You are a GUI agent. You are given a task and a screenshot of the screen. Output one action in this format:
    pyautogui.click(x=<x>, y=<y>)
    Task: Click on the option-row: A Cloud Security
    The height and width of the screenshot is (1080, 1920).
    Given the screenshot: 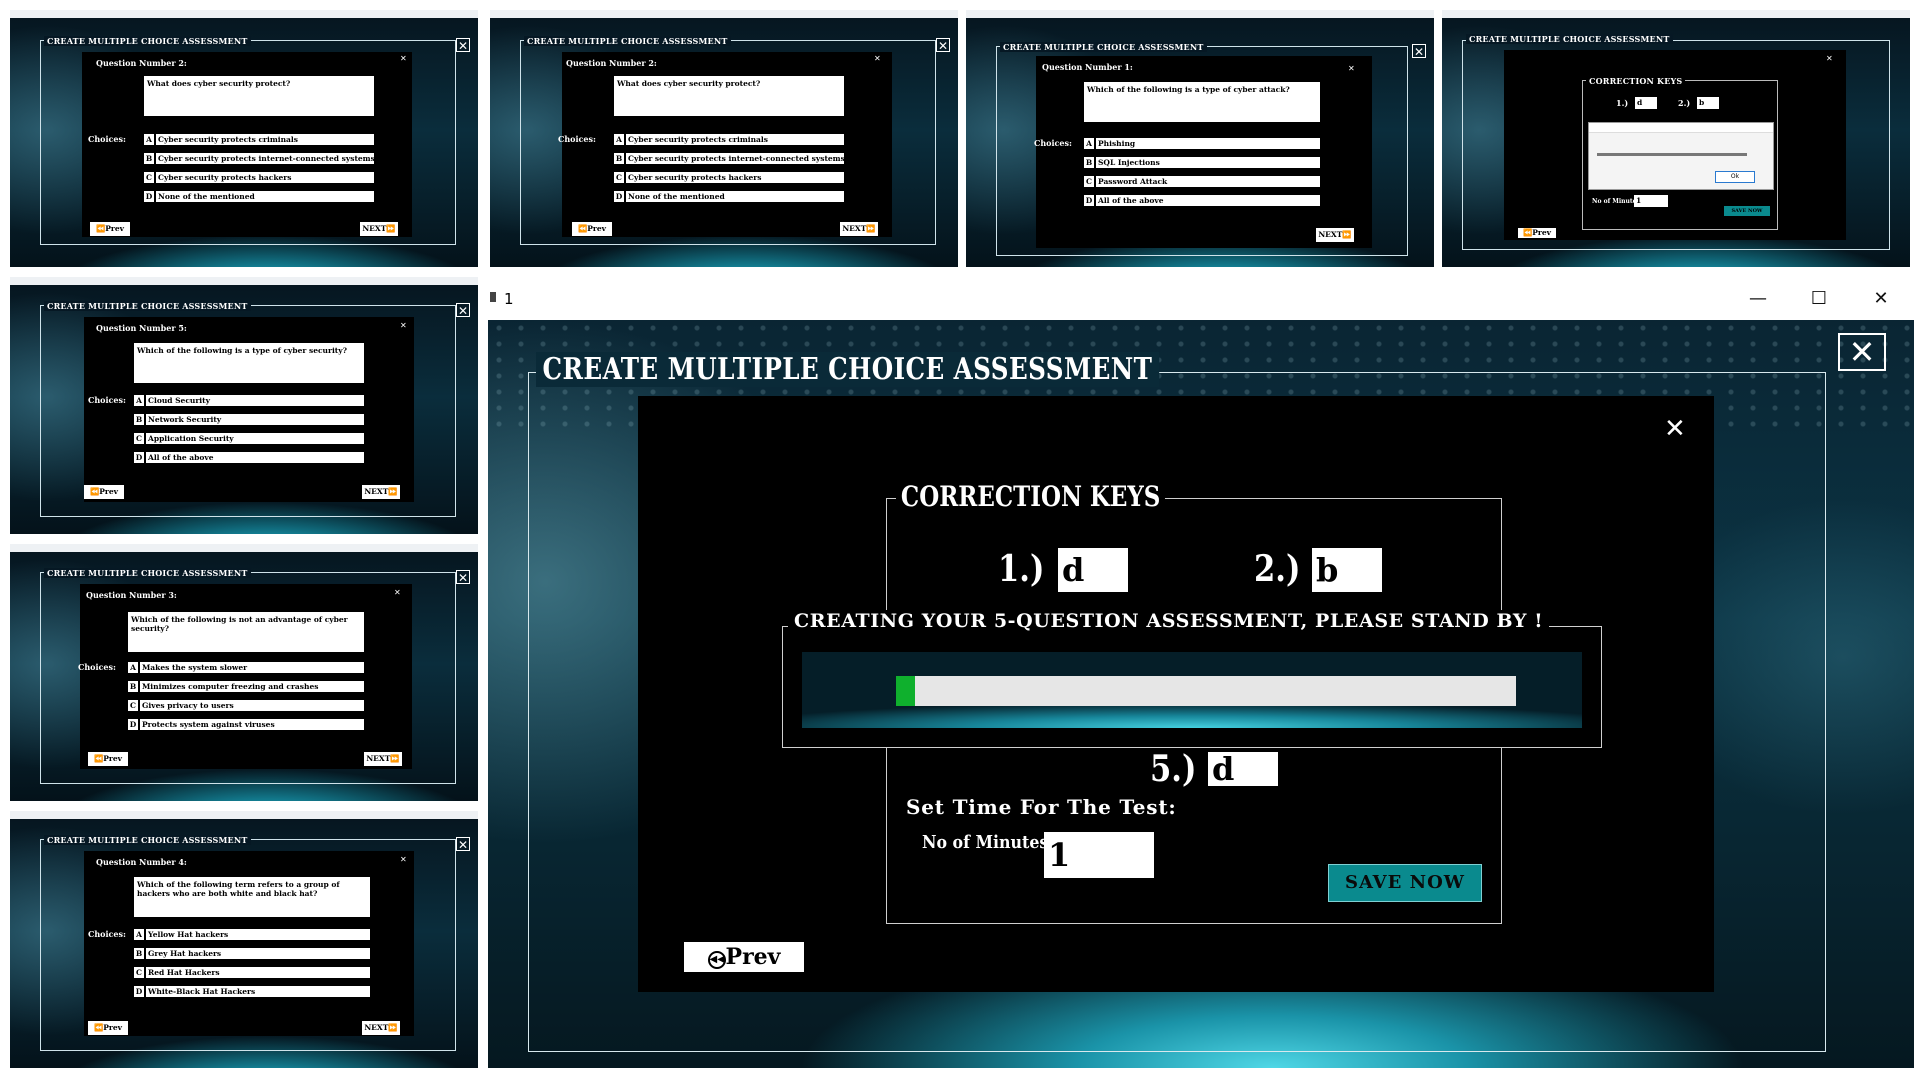 What is the action you would take?
    pyautogui.click(x=249, y=400)
    